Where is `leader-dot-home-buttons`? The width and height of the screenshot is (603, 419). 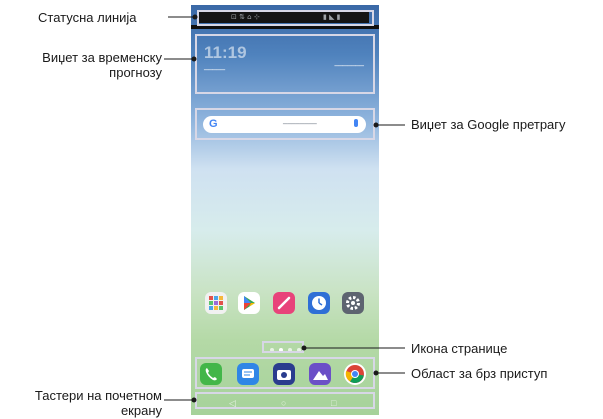
leader-dot-home-buttons is located at coordinates (194, 400).